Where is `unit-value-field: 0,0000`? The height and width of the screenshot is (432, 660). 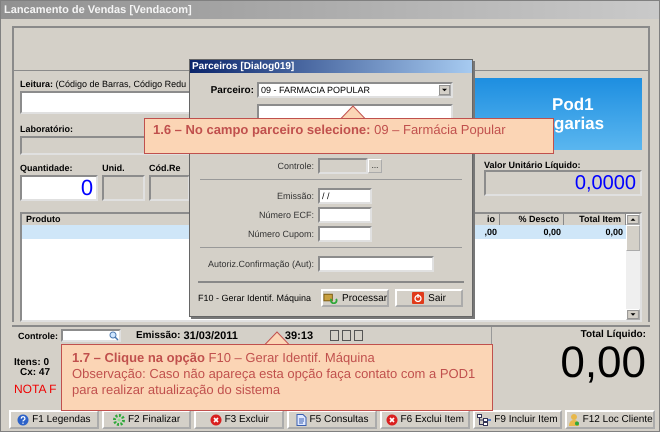
unit-value-field: 0,0000 is located at coordinates (563, 183).